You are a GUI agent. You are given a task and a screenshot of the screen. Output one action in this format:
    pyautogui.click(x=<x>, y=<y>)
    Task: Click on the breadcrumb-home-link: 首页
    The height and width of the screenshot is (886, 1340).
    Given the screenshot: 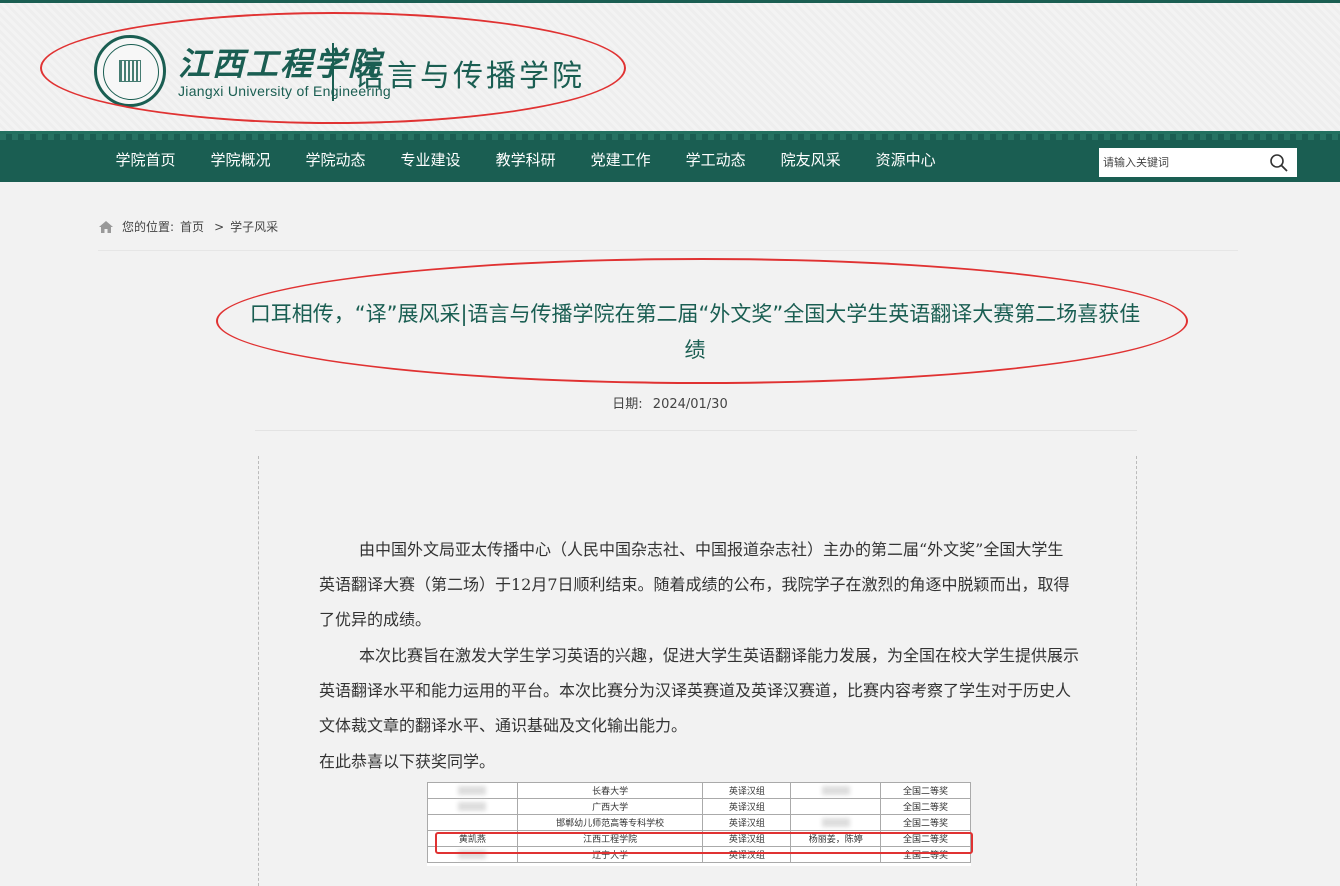 What is the action you would take?
    pyautogui.click(x=192, y=226)
    